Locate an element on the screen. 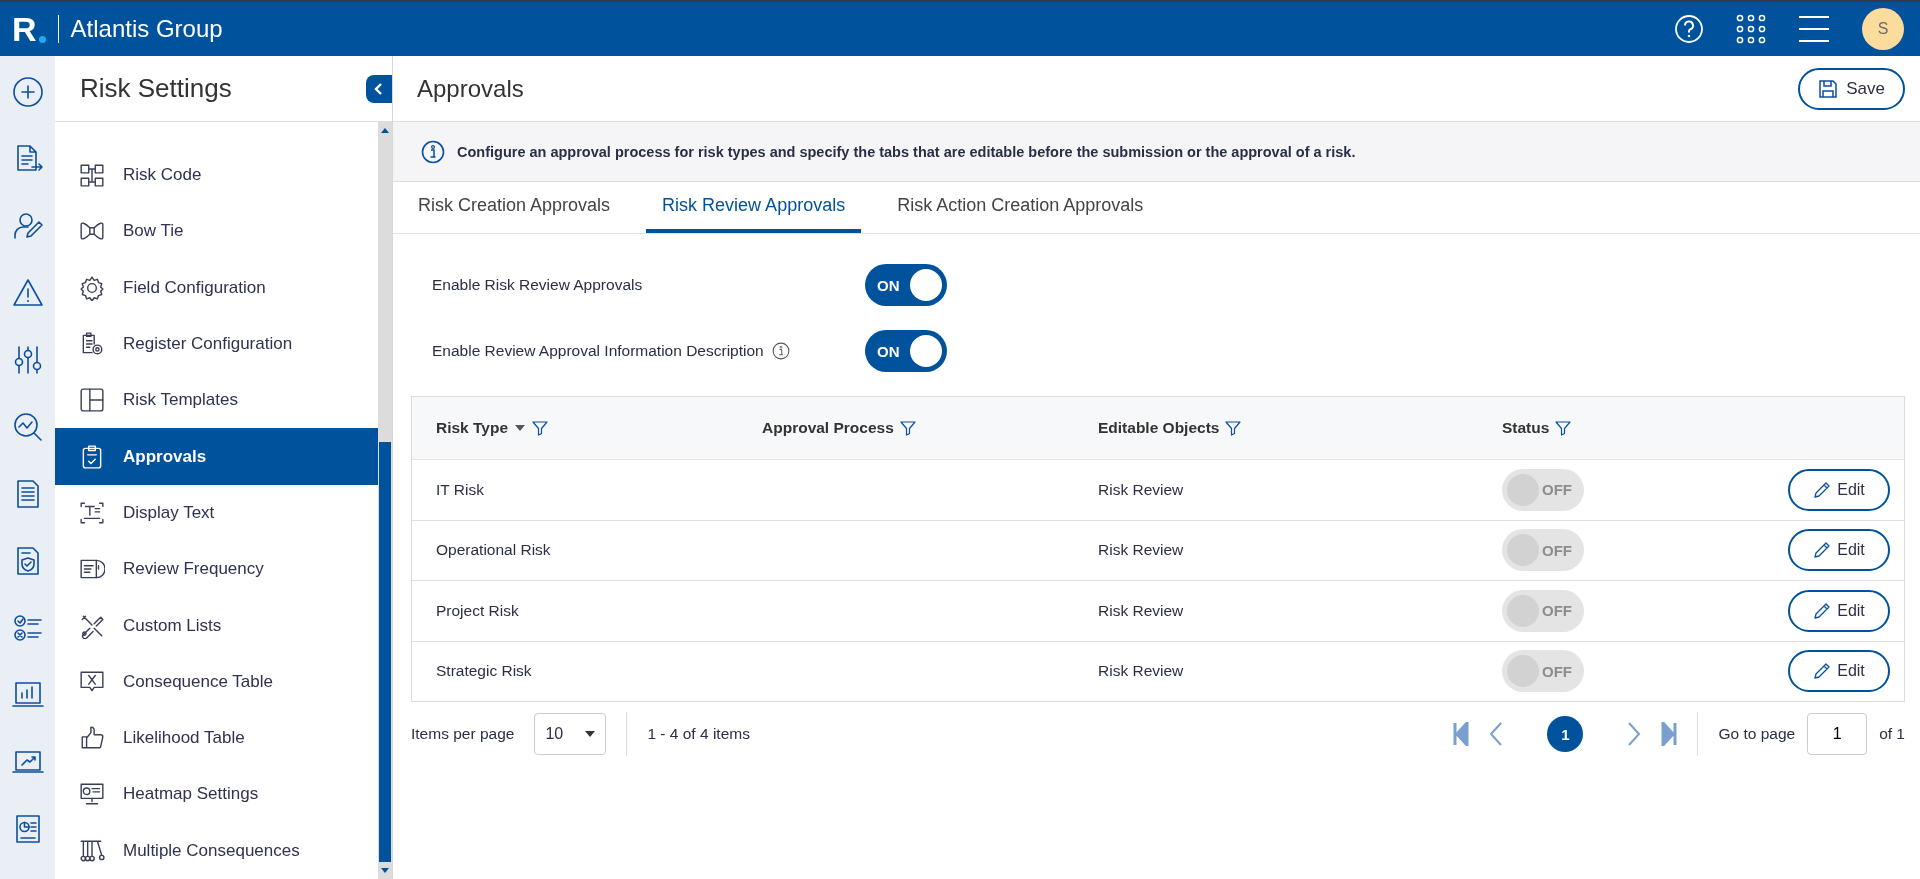 This screenshot has height=879, width=1920. magnifier-chart-icon is located at coordinates (27, 427).